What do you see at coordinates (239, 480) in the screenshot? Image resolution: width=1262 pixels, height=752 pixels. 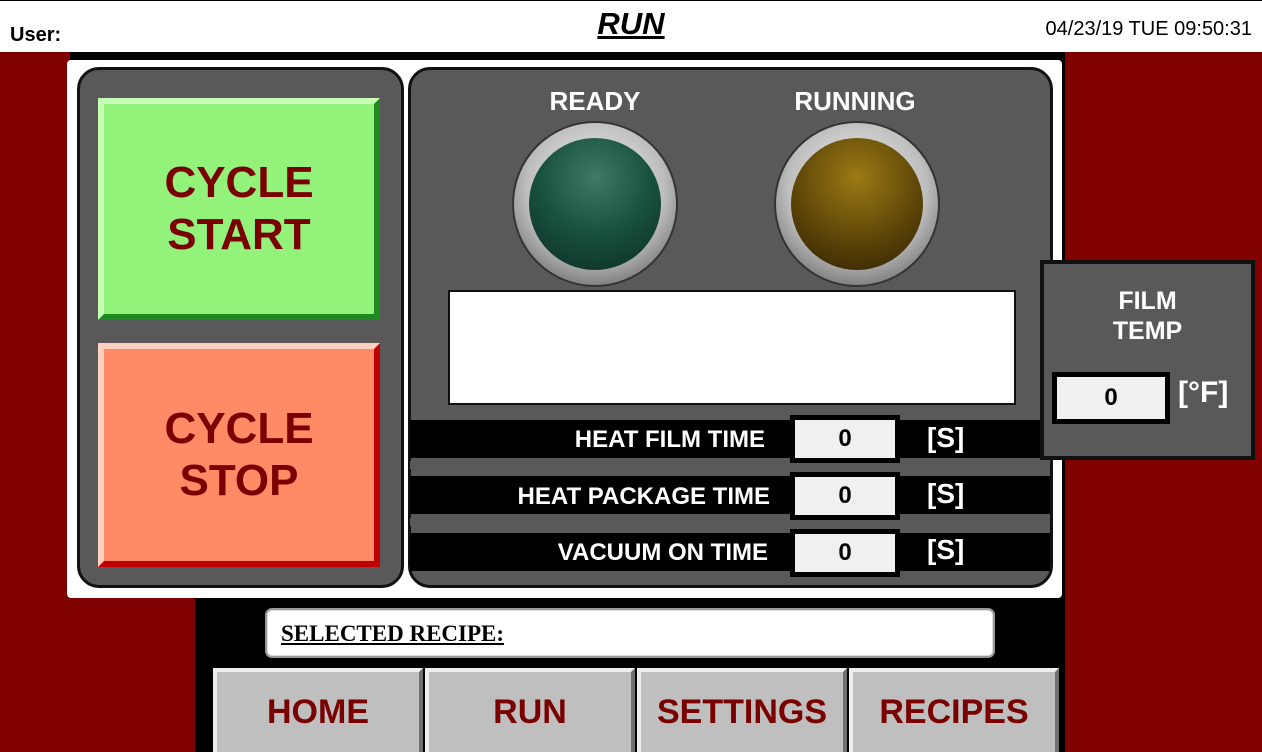 I see `cycle-stop-label-line2: STOP` at bounding box center [239, 480].